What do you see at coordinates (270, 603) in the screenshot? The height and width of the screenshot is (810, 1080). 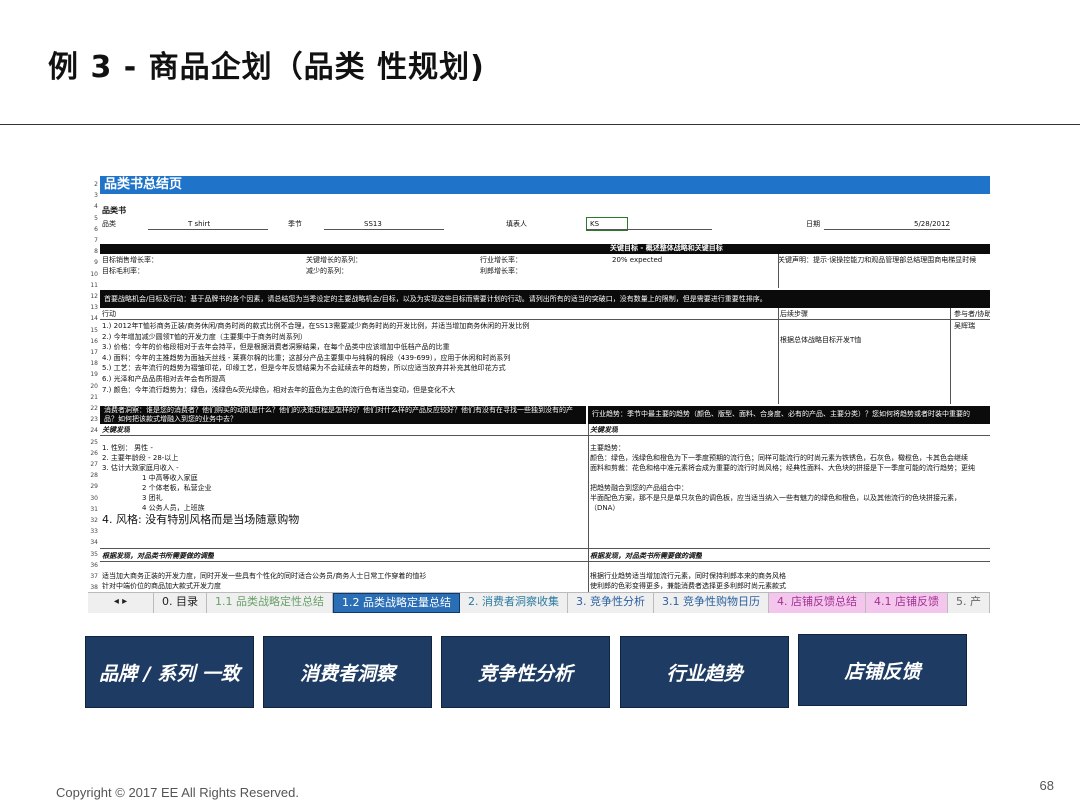 I see `tab-qualitative-summary: 1.1 品类战略定性总结` at bounding box center [270, 603].